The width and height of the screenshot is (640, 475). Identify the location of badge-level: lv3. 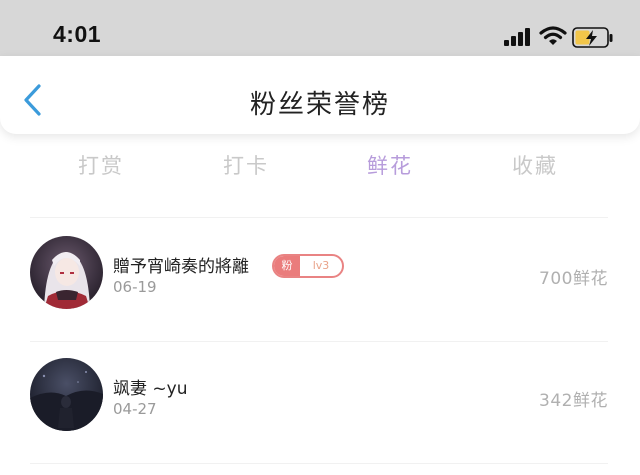
(321, 265).